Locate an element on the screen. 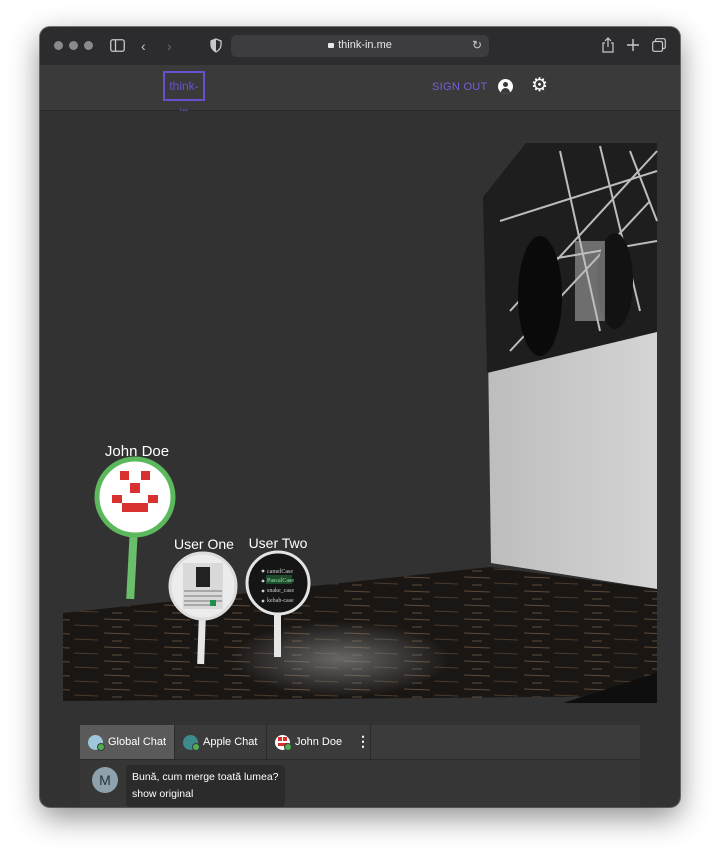 The height and width of the screenshot is (862, 720). card-line-snake-case: snake_case is located at coordinates (280, 591).